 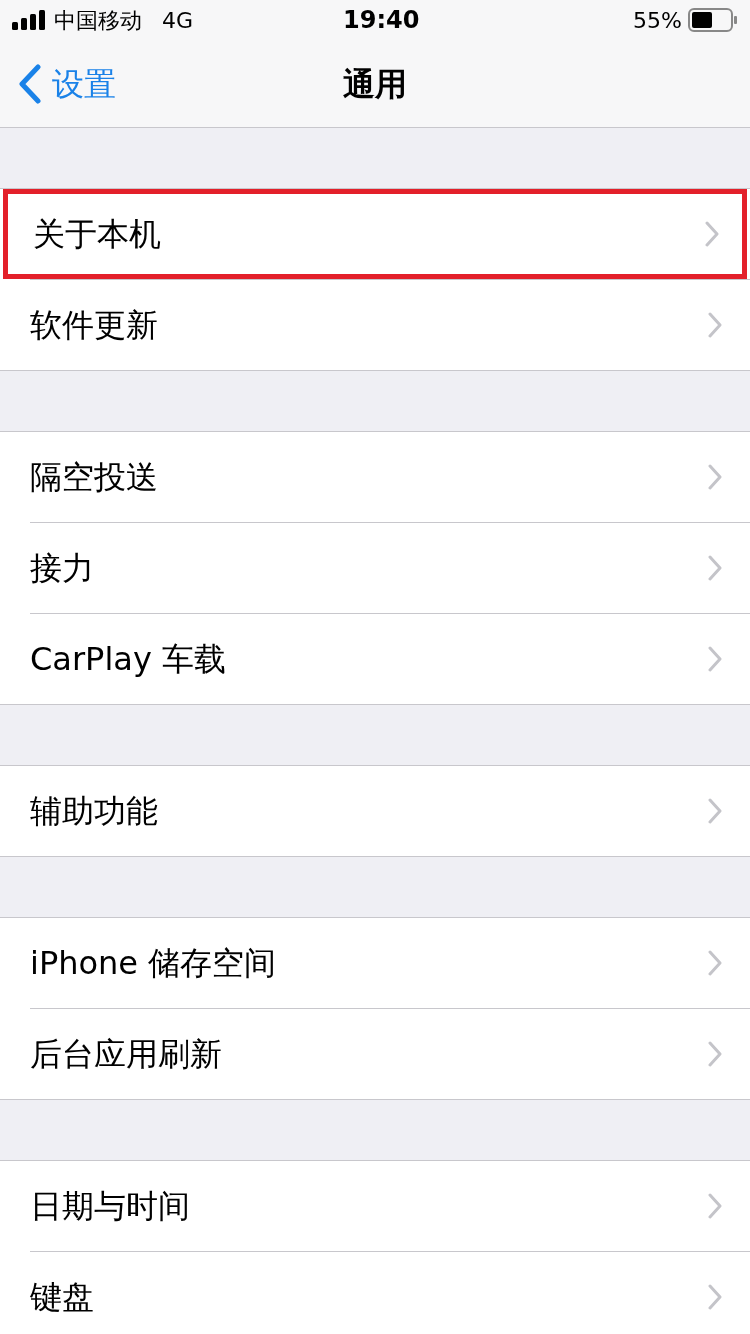 I want to click on row-label: 隔空投送, so click(x=94, y=477).